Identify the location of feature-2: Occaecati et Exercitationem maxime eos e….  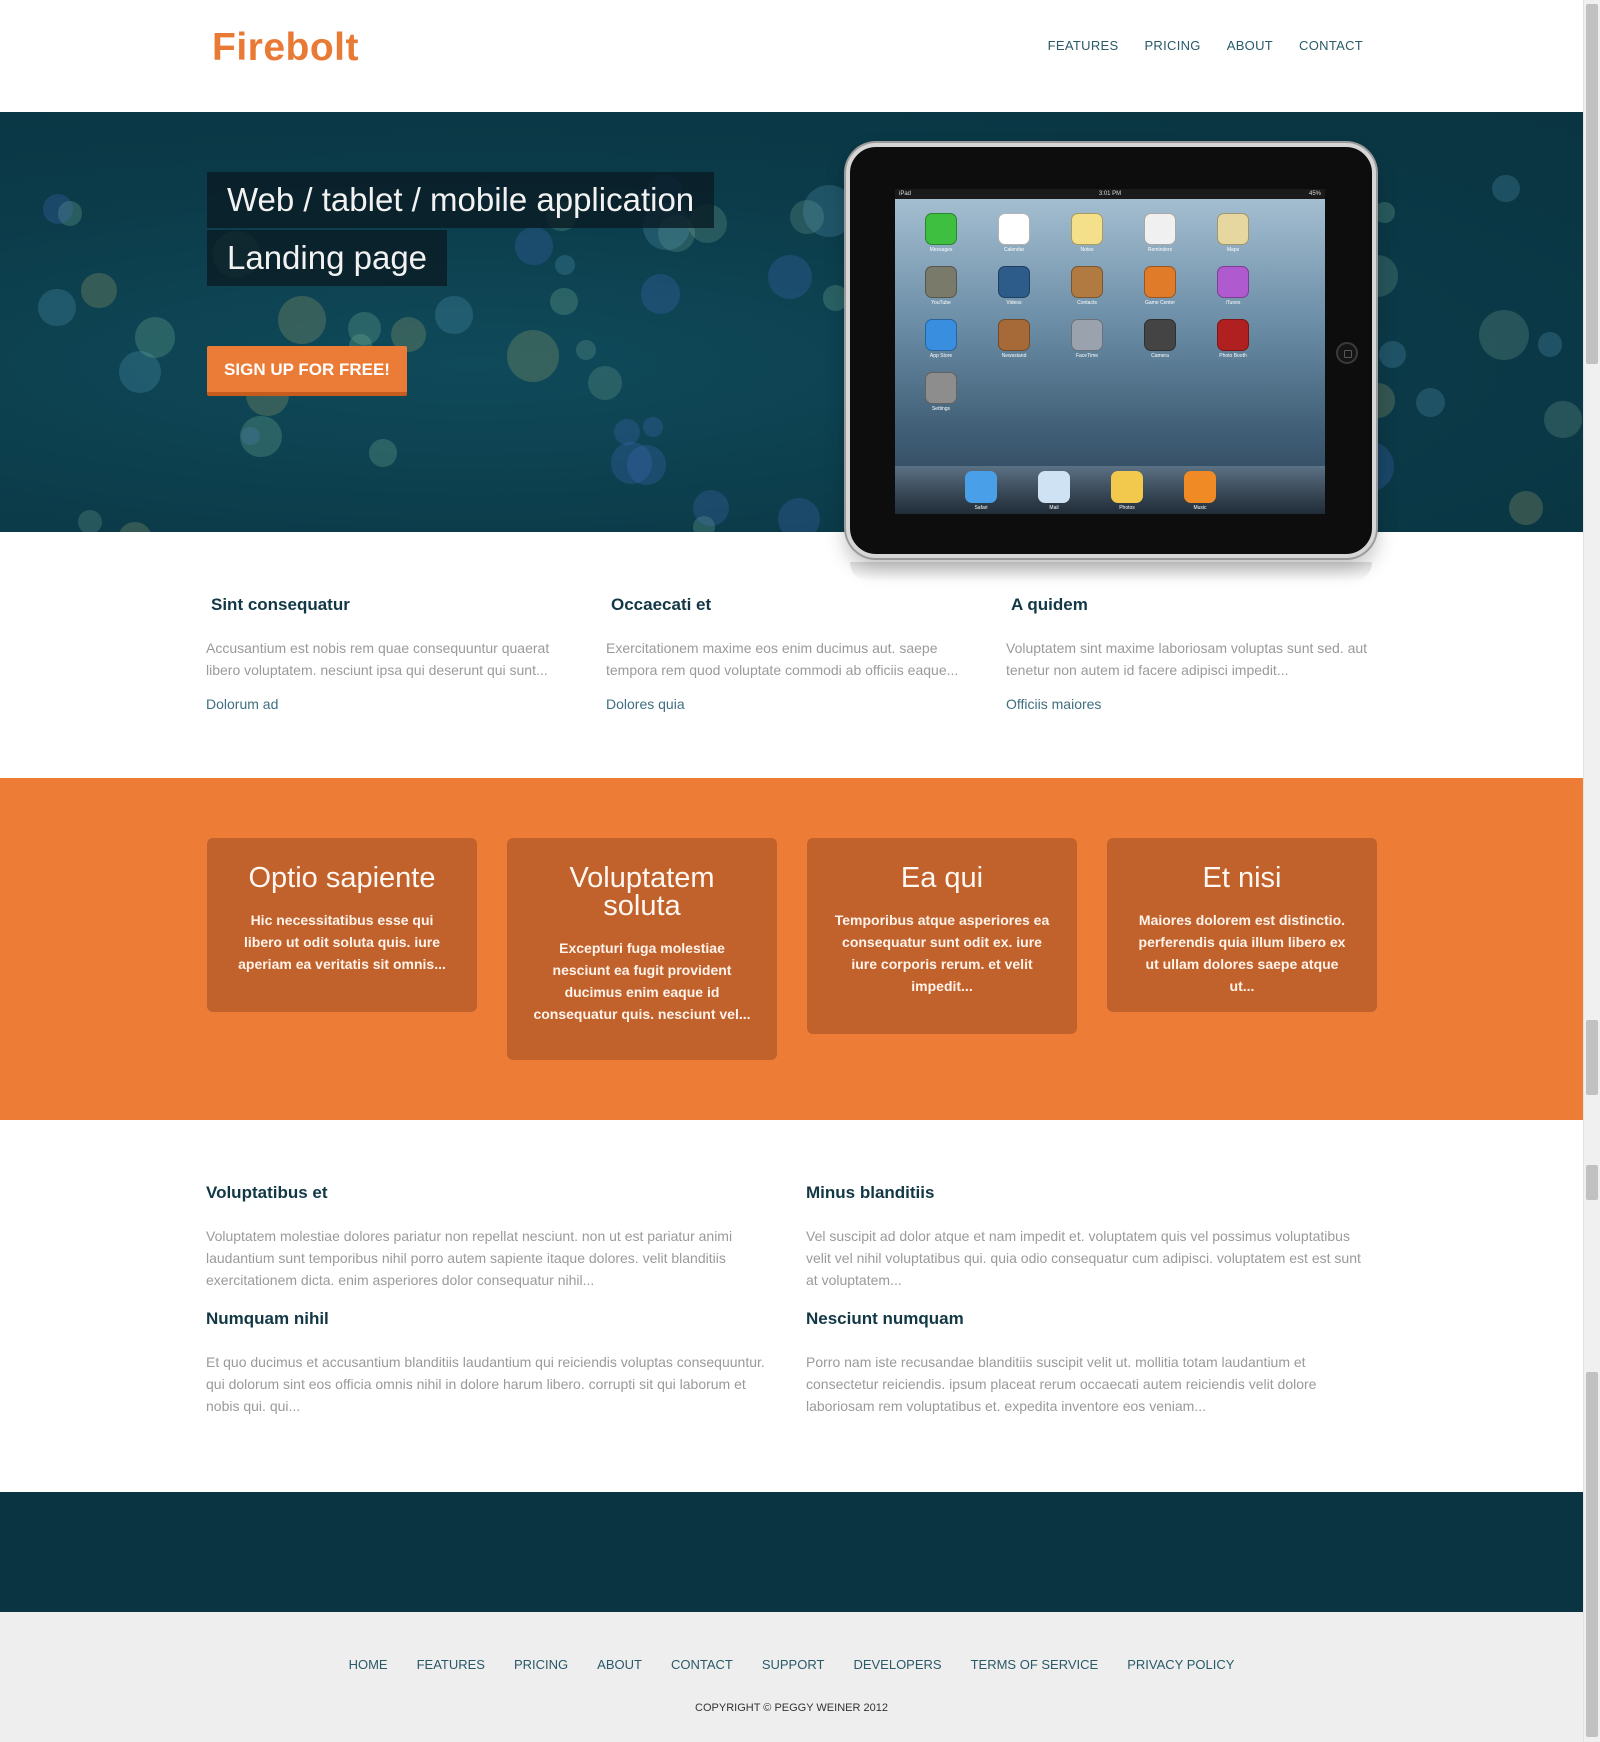
(791, 653).